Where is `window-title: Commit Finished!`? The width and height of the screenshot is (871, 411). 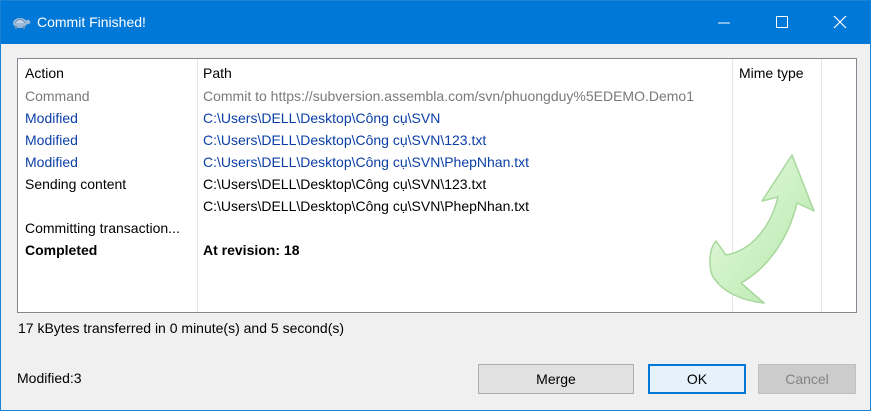 window-title: Commit Finished! is located at coordinates (91, 22).